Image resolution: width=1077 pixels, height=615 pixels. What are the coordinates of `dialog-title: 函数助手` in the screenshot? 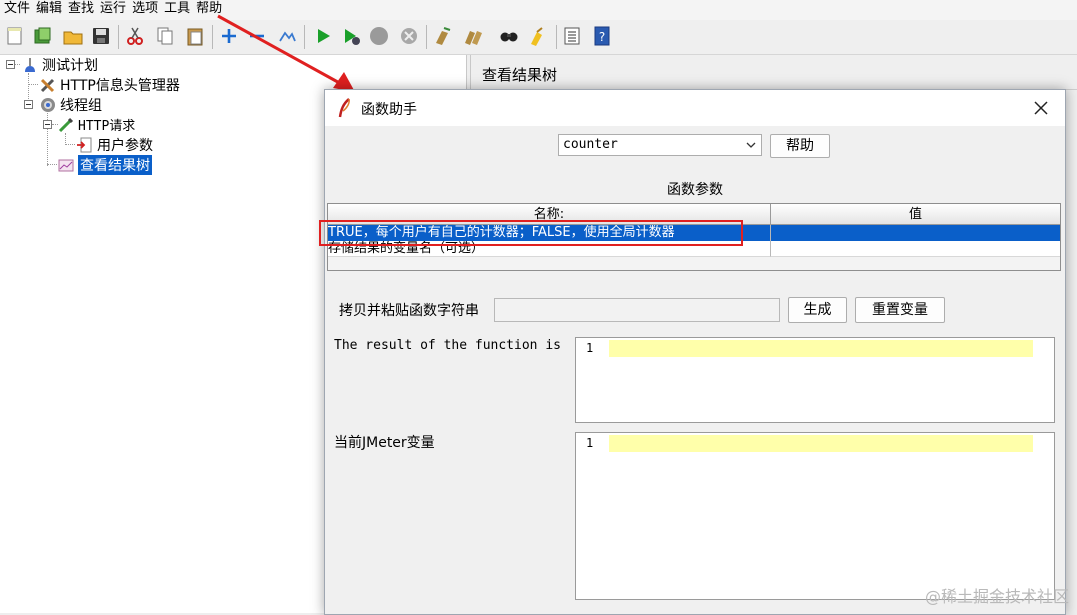 It's located at (389, 110).